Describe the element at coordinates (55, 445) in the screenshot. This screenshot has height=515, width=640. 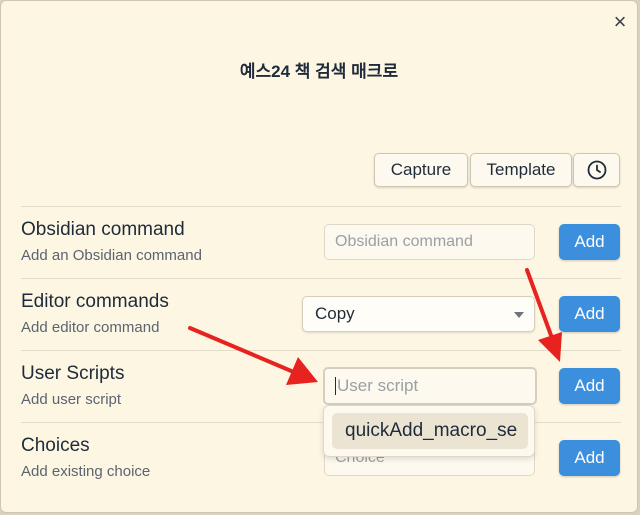
I see `choices-title: Choices` at that location.